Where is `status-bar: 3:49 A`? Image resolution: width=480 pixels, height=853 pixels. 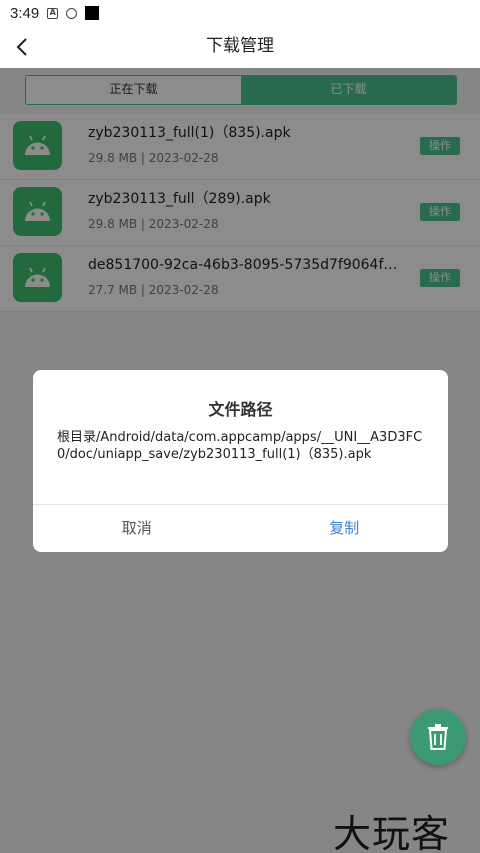 status-bar: 3:49 A is located at coordinates (240, 13).